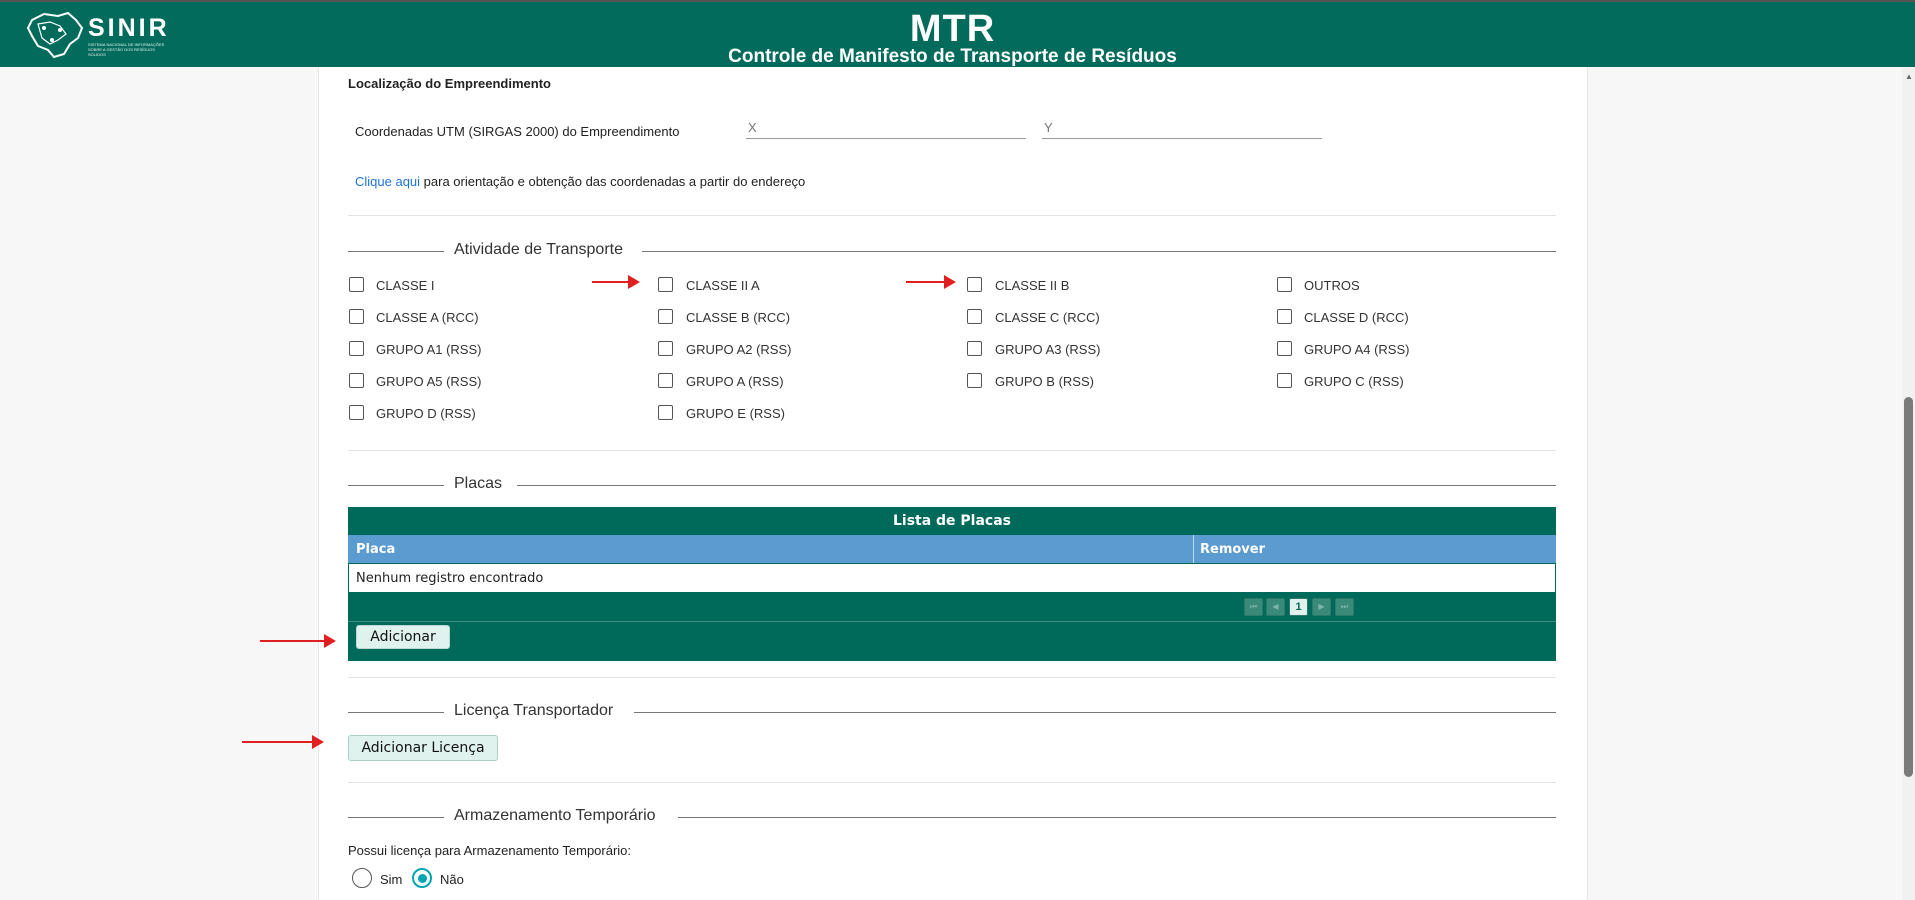 This screenshot has height=900, width=1915. What do you see at coordinates (735, 413) in the screenshot?
I see `checkbox-label: GRUPO E (RSS)` at bounding box center [735, 413].